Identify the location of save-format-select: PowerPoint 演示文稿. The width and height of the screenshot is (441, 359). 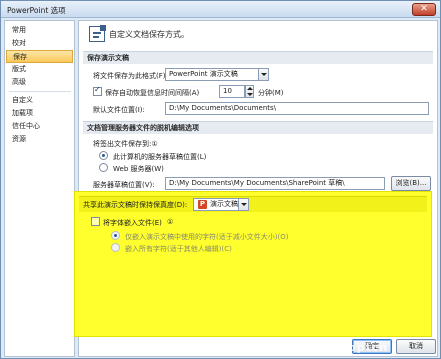
(217, 74).